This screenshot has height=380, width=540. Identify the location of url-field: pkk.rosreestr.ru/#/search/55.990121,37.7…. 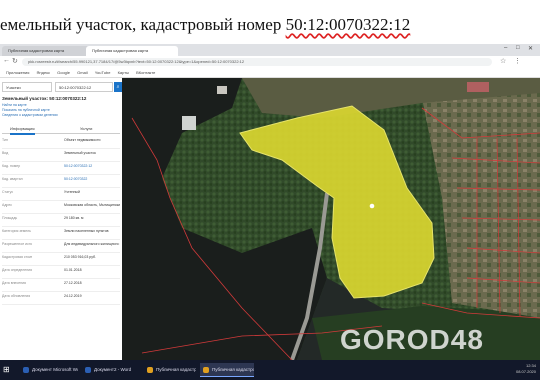
(257, 62).